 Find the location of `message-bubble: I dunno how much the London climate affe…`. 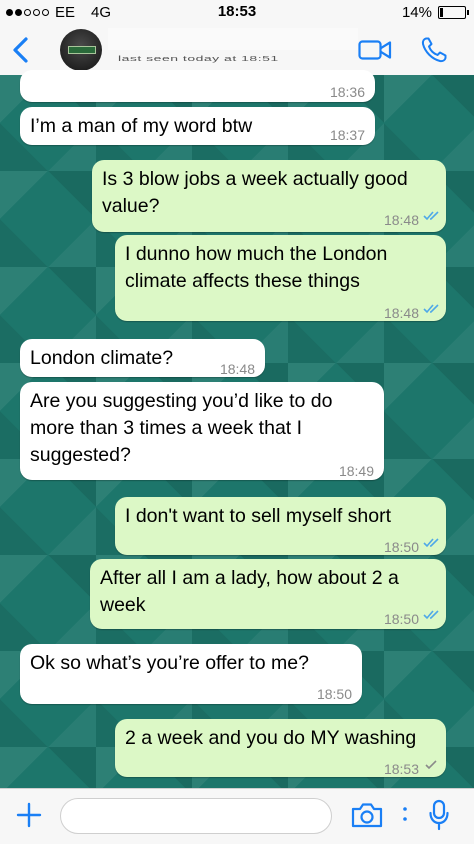

message-bubble: I dunno how much the London climate affe… is located at coordinates (280, 278).